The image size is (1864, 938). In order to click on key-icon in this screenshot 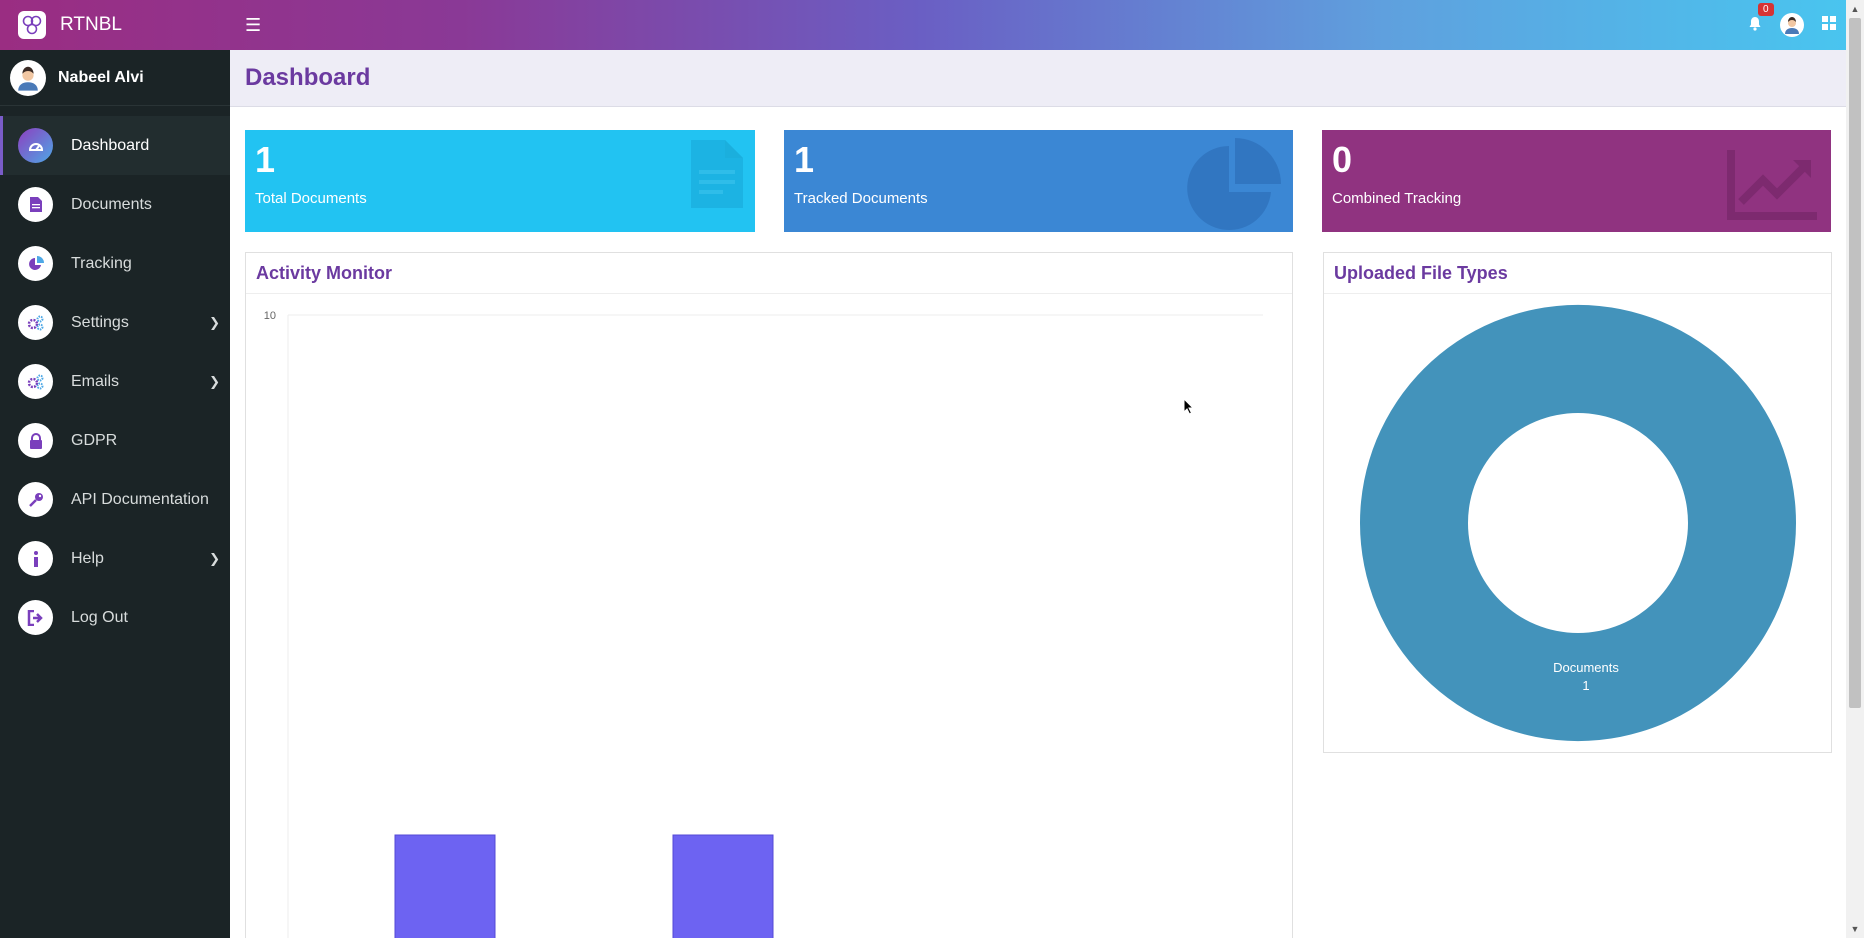, I will do `click(35, 499)`.